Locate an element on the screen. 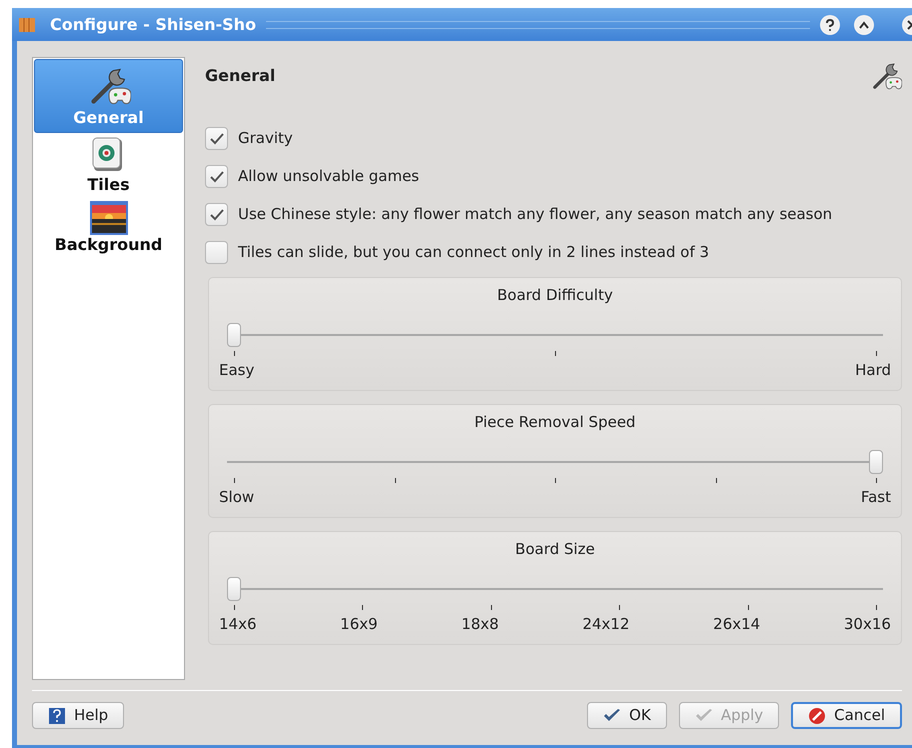 The width and height of the screenshot is (912, 748). help-icon is located at coordinates (57, 715).